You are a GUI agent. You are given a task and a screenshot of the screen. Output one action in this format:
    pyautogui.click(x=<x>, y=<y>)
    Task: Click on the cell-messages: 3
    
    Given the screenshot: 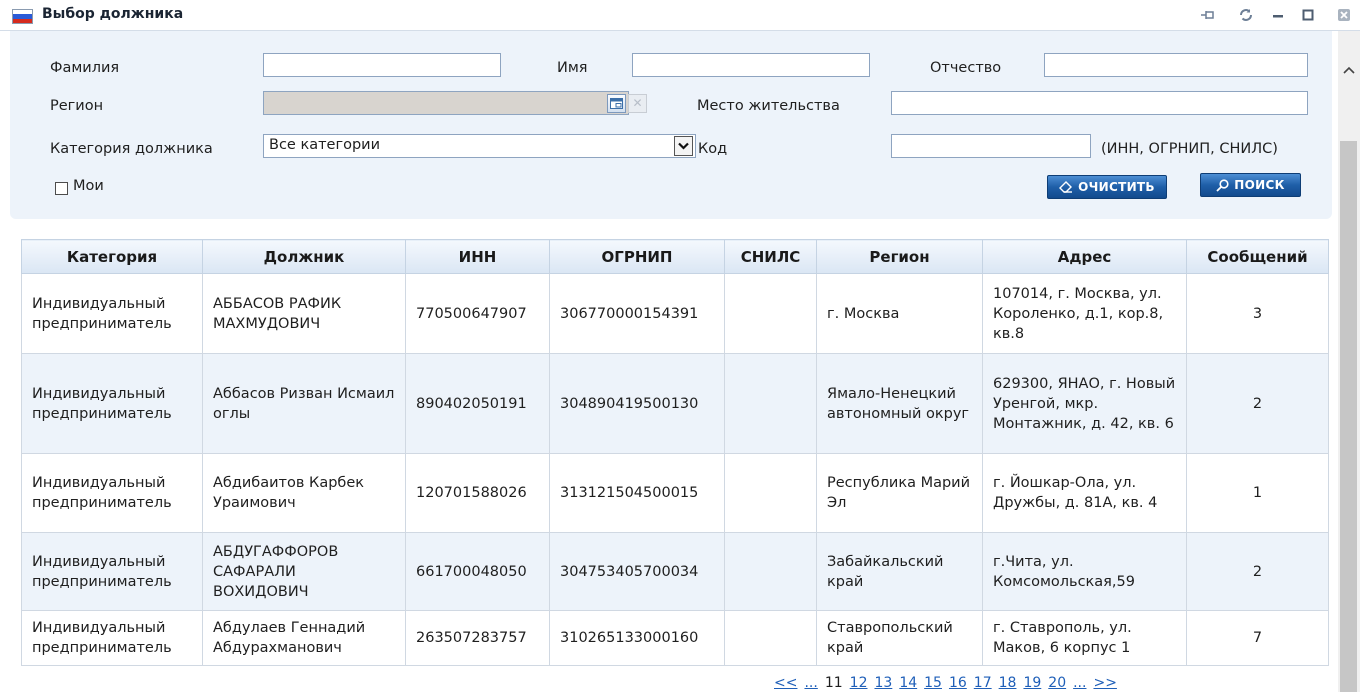 What is the action you would take?
    pyautogui.click(x=1257, y=313)
    